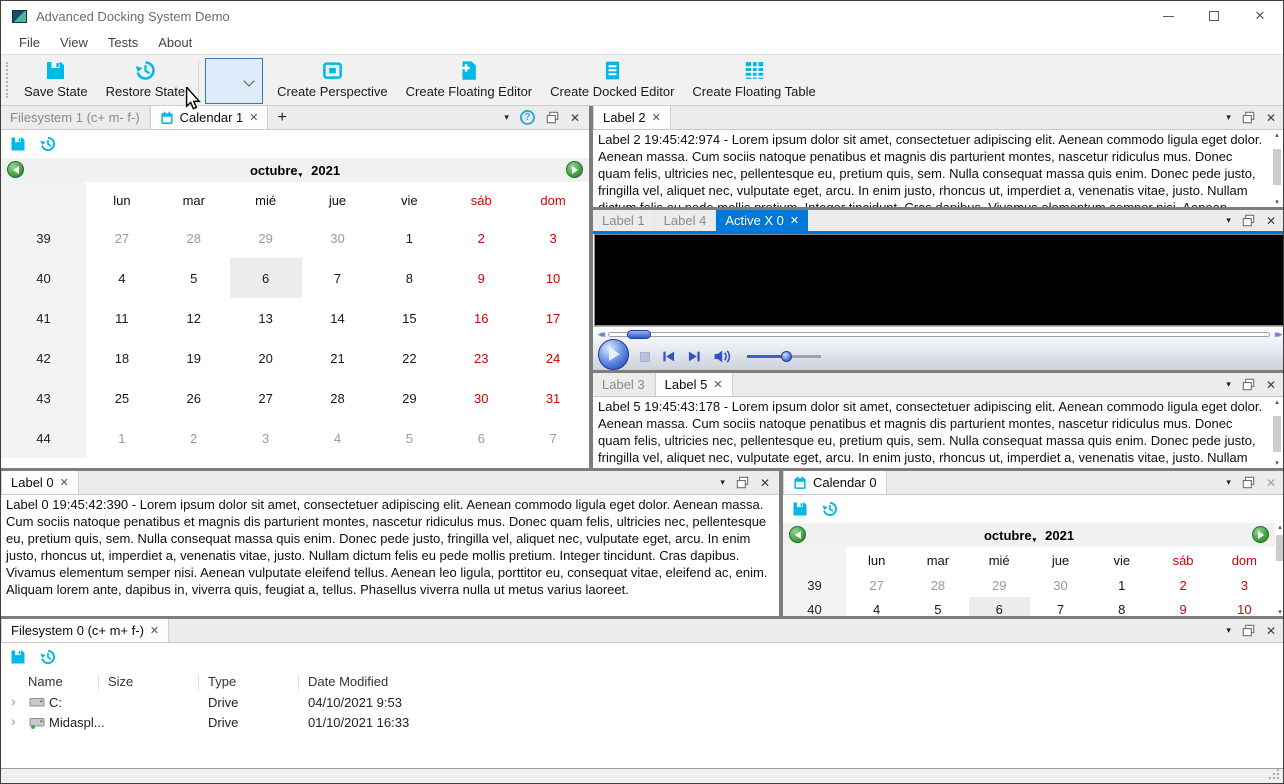 Image resolution: width=1284 pixels, height=784 pixels. Describe the element at coordinates (1277, 463) in the screenshot. I see `scroll-down-icon: ▾` at that location.